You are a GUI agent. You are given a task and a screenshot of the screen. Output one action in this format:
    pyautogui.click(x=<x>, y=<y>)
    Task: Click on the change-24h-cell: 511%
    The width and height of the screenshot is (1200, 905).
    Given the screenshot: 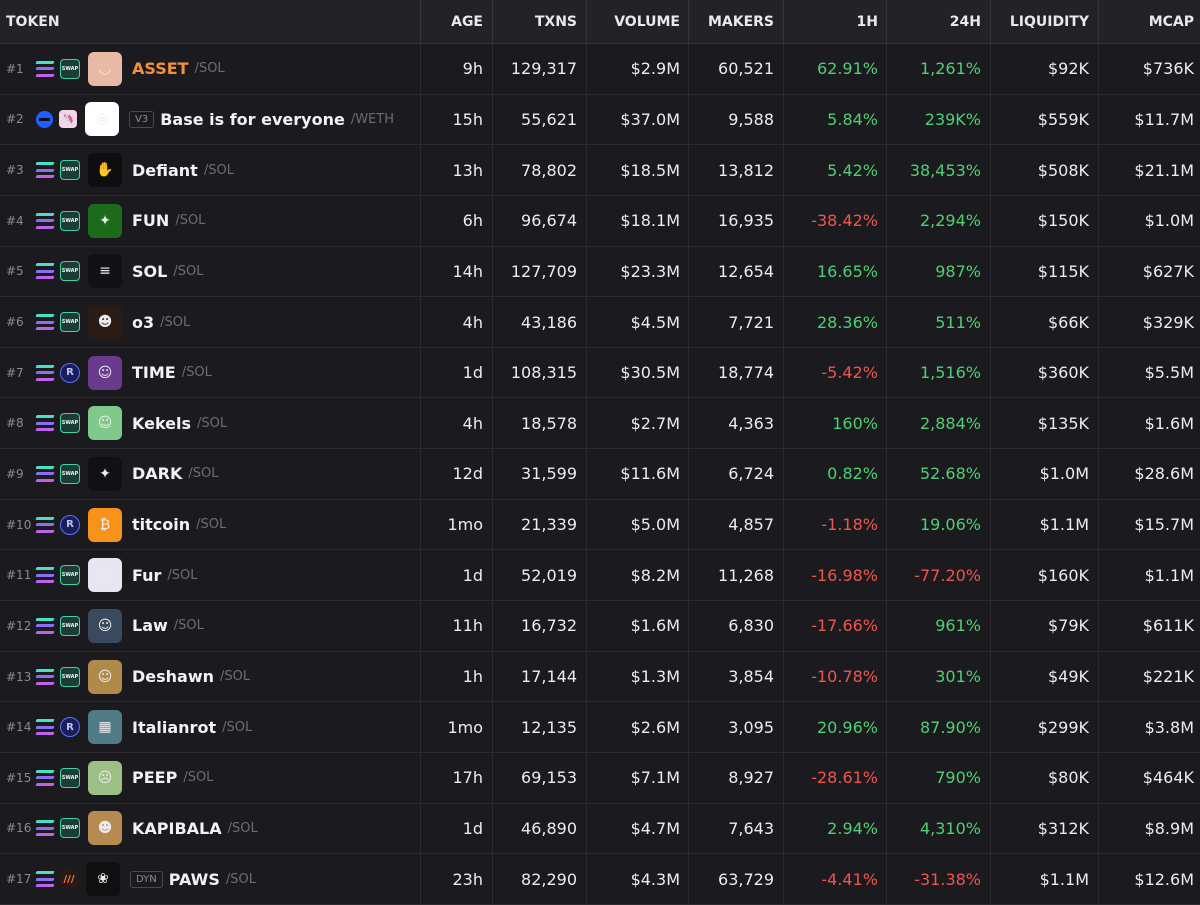 What is the action you would take?
    pyautogui.click(x=939, y=322)
    